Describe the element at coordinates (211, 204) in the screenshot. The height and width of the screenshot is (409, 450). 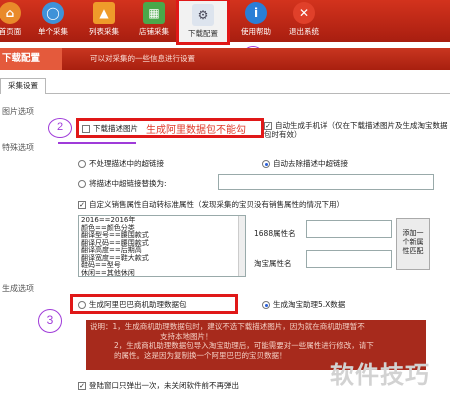
I see `attr-conversion-checkbox: ✓ 自定义销售属性自动转标准属性（发现采集的宝贝没有销售属性的情况下用）` at that location.